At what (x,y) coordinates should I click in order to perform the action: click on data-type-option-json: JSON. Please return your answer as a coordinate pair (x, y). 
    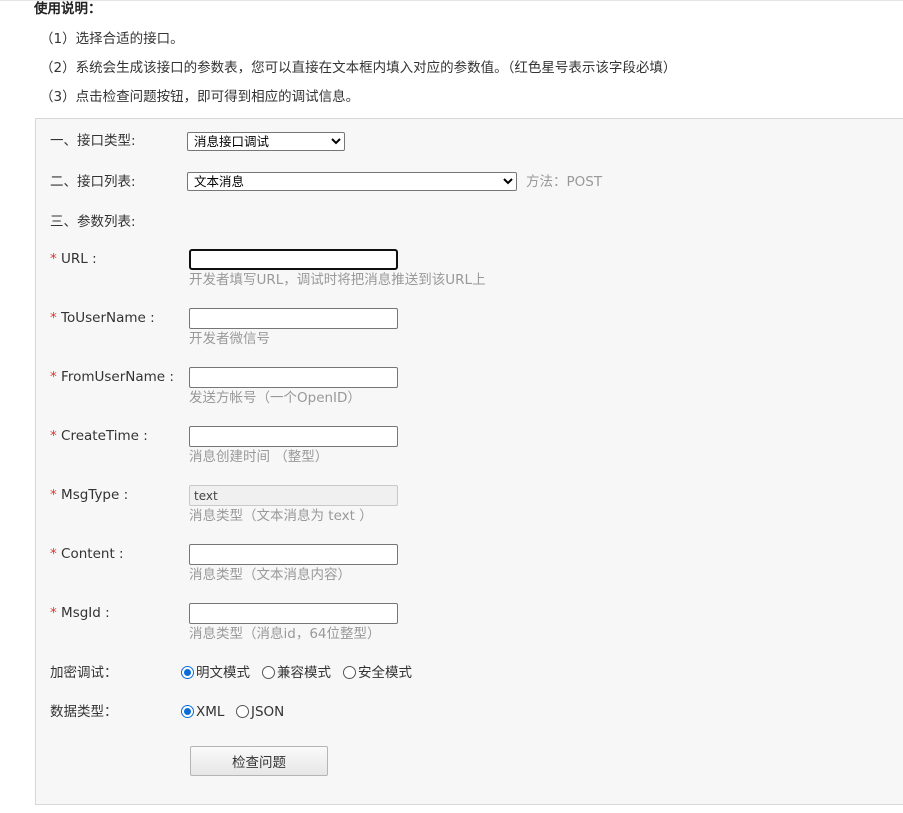
    Looking at the image, I should click on (267, 712).